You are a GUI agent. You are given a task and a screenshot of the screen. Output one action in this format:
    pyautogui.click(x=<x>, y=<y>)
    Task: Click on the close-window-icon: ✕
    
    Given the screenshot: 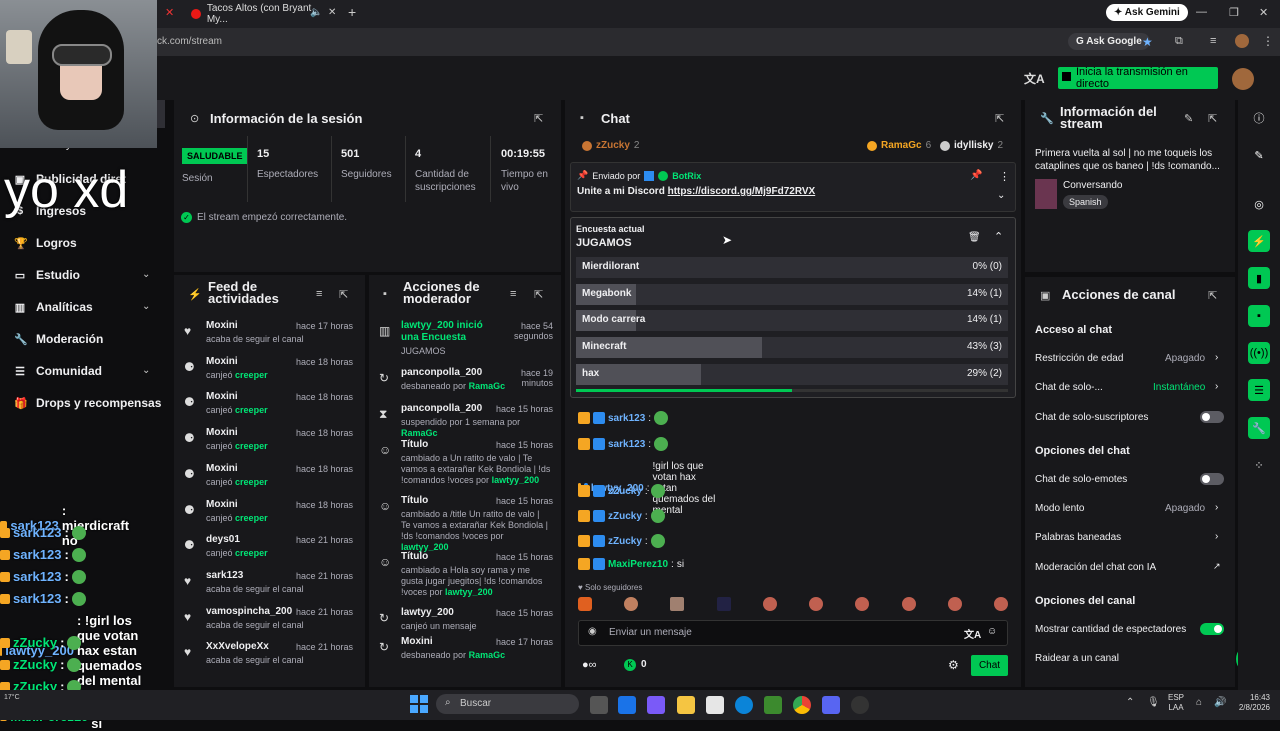 What is the action you would take?
    pyautogui.click(x=1263, y=12)
    